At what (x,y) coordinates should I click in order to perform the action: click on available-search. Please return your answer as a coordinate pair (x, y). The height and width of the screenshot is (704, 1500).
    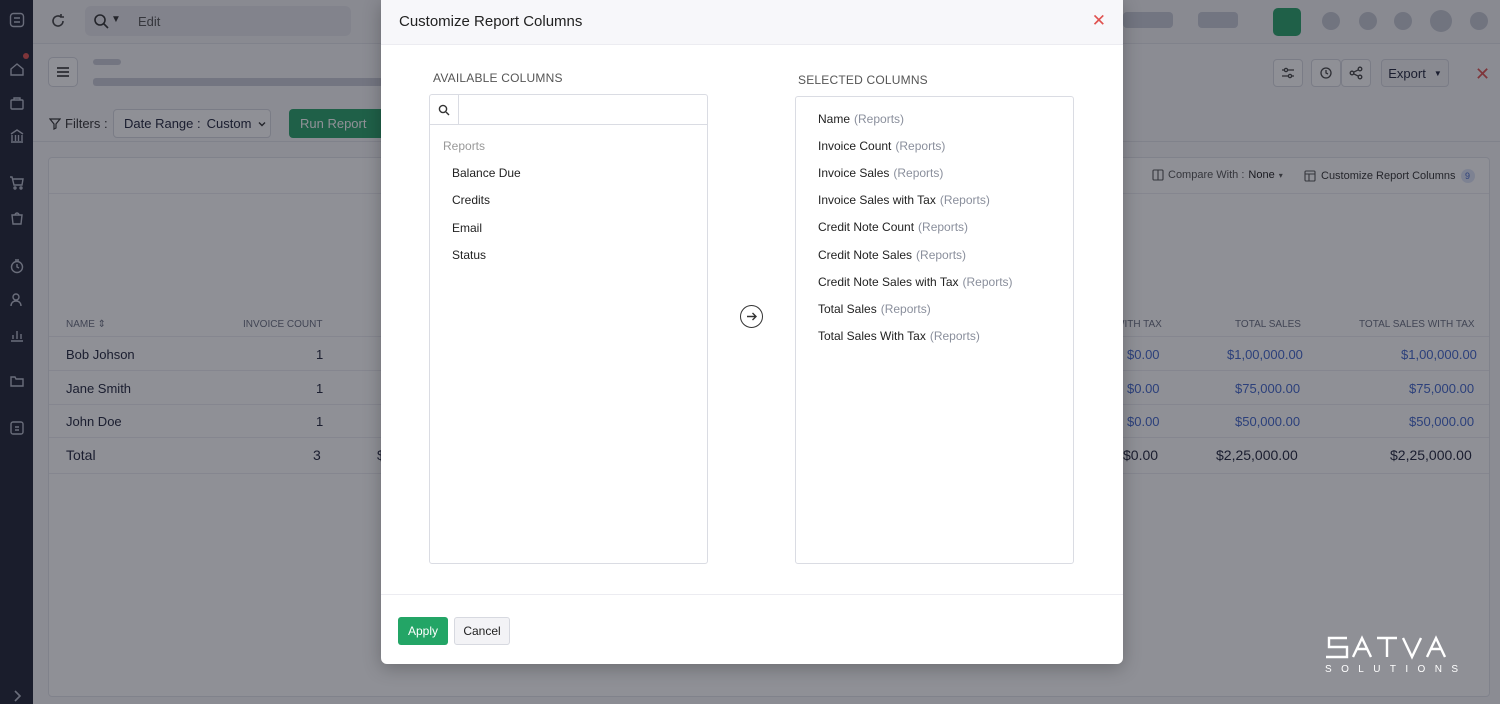
    Looking at the image, I should click on (568, 110).